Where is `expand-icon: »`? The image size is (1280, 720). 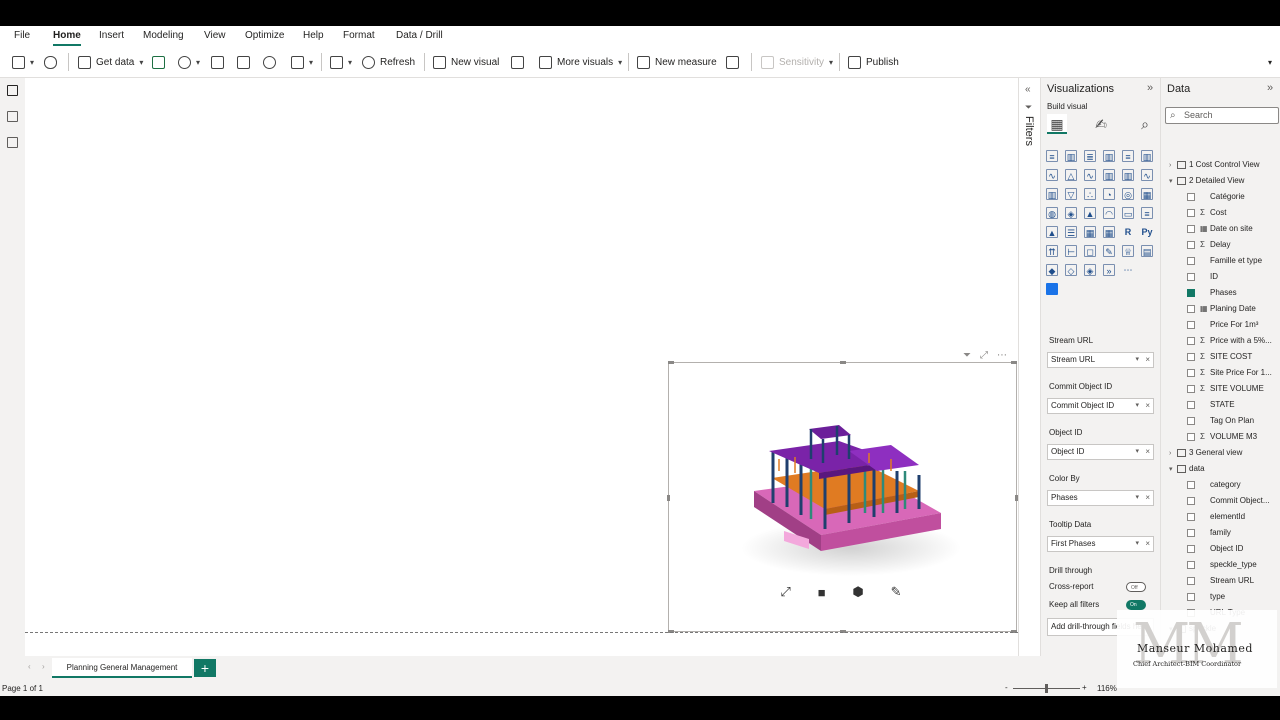
expand-icon: » is located at coordinates (1150, 88).